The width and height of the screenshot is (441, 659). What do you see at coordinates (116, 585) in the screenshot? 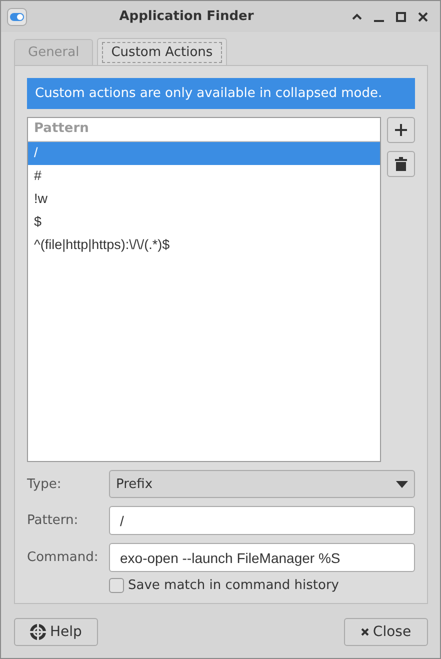
I see `checkbox` at bounding box center [116, 585].